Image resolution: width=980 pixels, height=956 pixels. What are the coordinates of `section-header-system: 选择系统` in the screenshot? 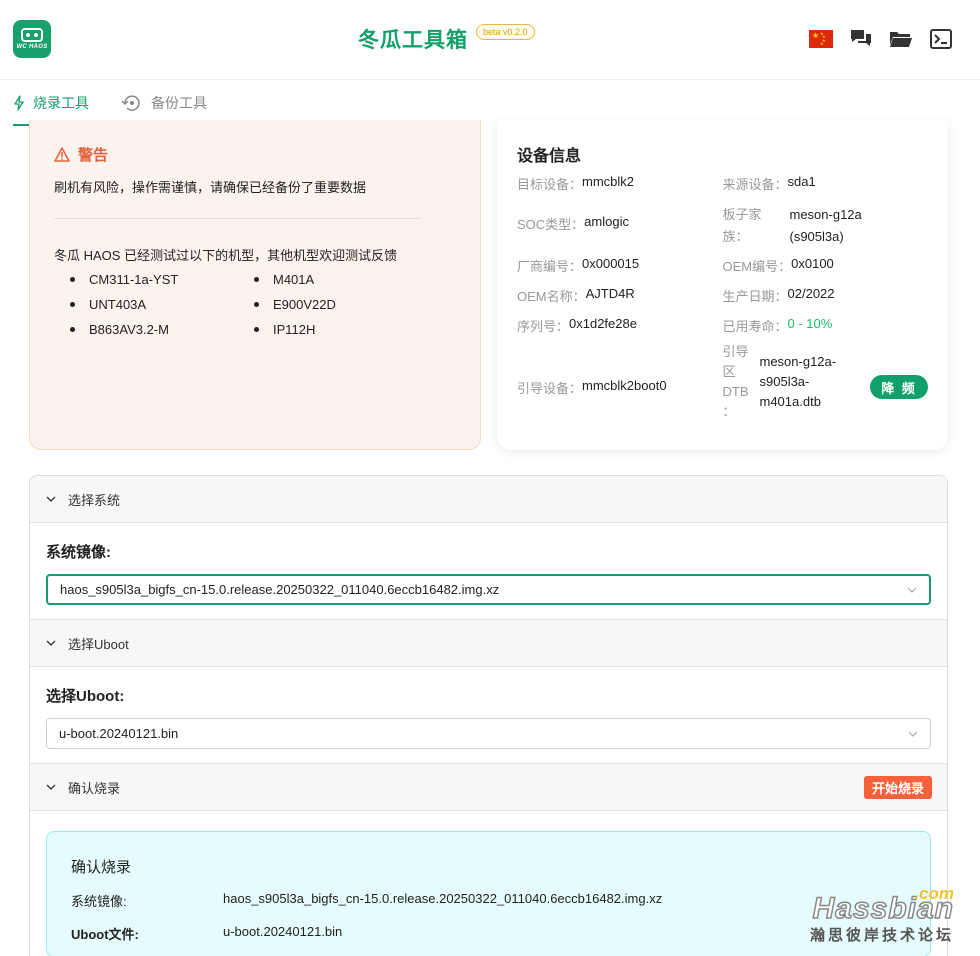 It's located at (488, 499).